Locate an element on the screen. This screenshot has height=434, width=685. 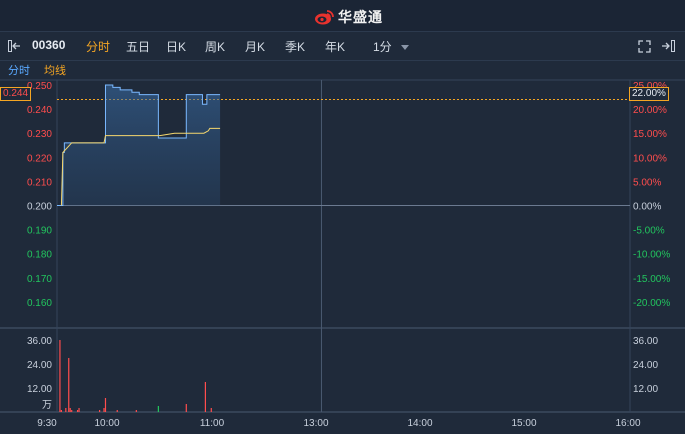
time-tick-label: 13:00 is located at coordinates (315, 423).